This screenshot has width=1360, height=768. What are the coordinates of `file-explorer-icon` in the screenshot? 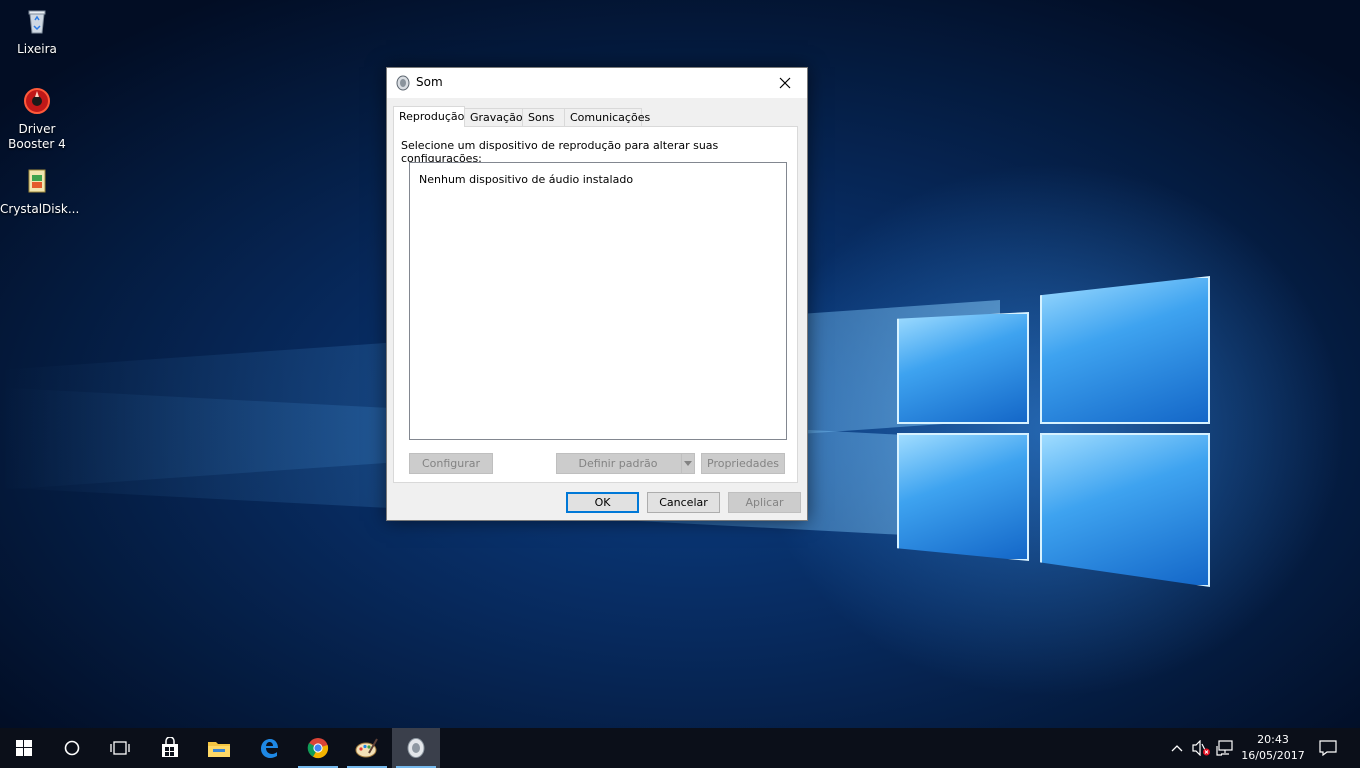 It's located at (219, 749).